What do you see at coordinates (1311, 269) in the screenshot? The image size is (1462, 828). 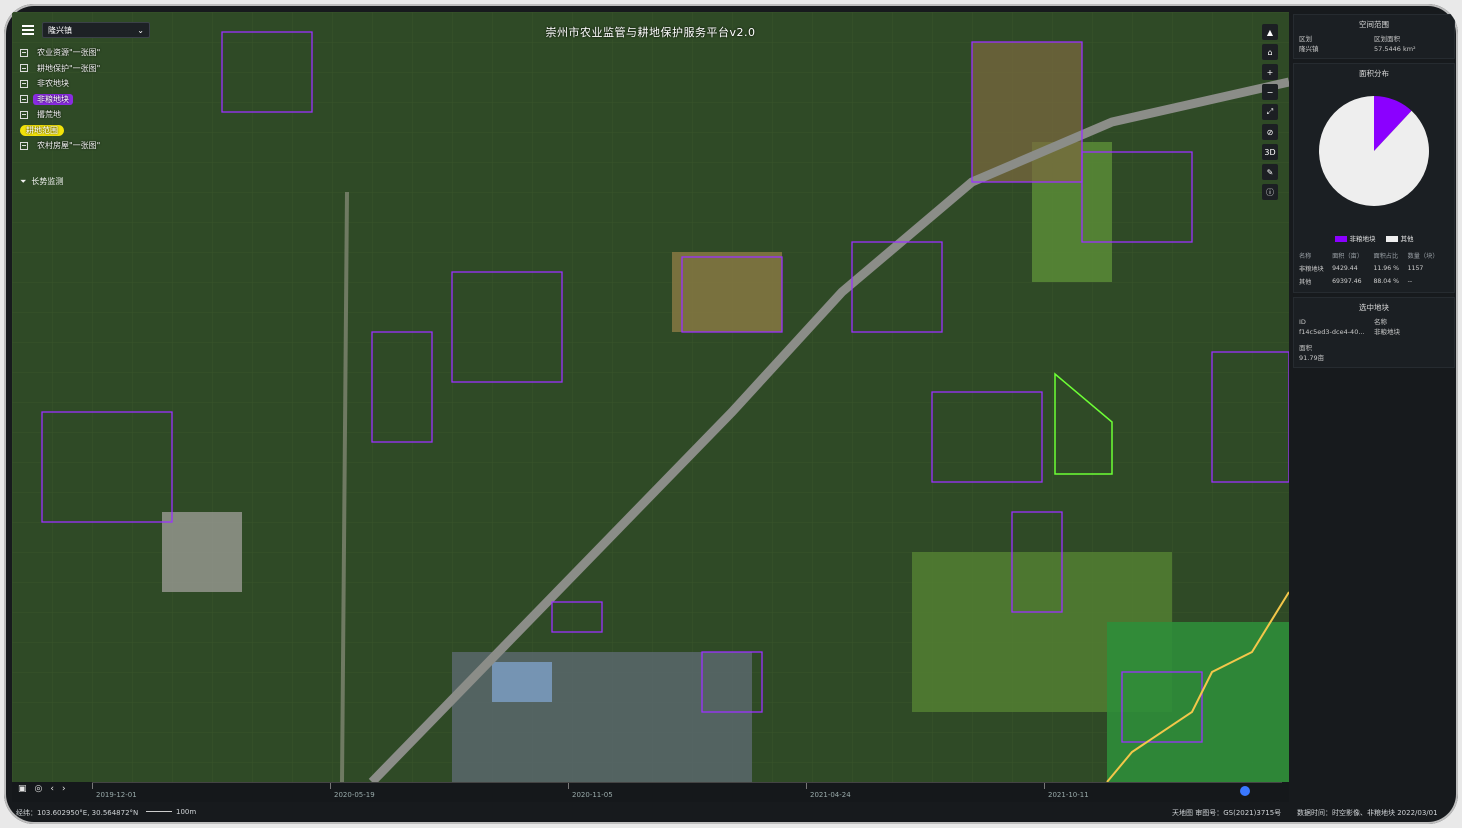 I see `table-cell: 非粮地块` at bounding box center [1311, 269].